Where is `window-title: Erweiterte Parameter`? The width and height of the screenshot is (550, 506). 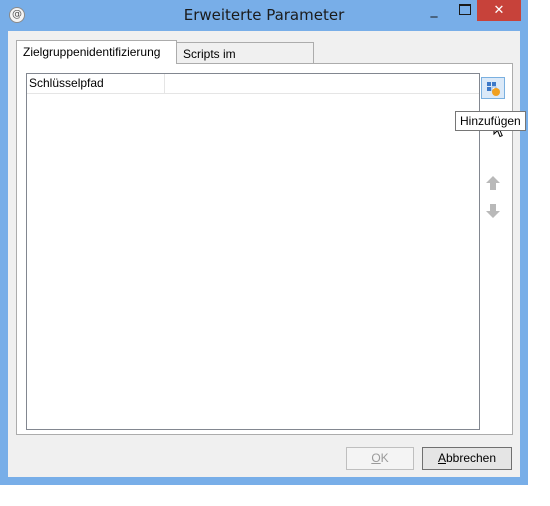
window-title: Erweiterte Parameter is located at coordinates (264, 15).